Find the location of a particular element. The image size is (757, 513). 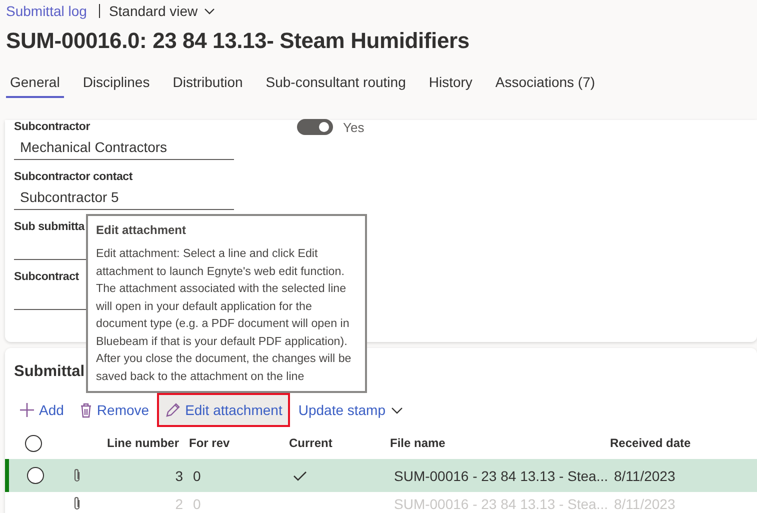

tab: Disciplines is located at coordinates (116, 83).